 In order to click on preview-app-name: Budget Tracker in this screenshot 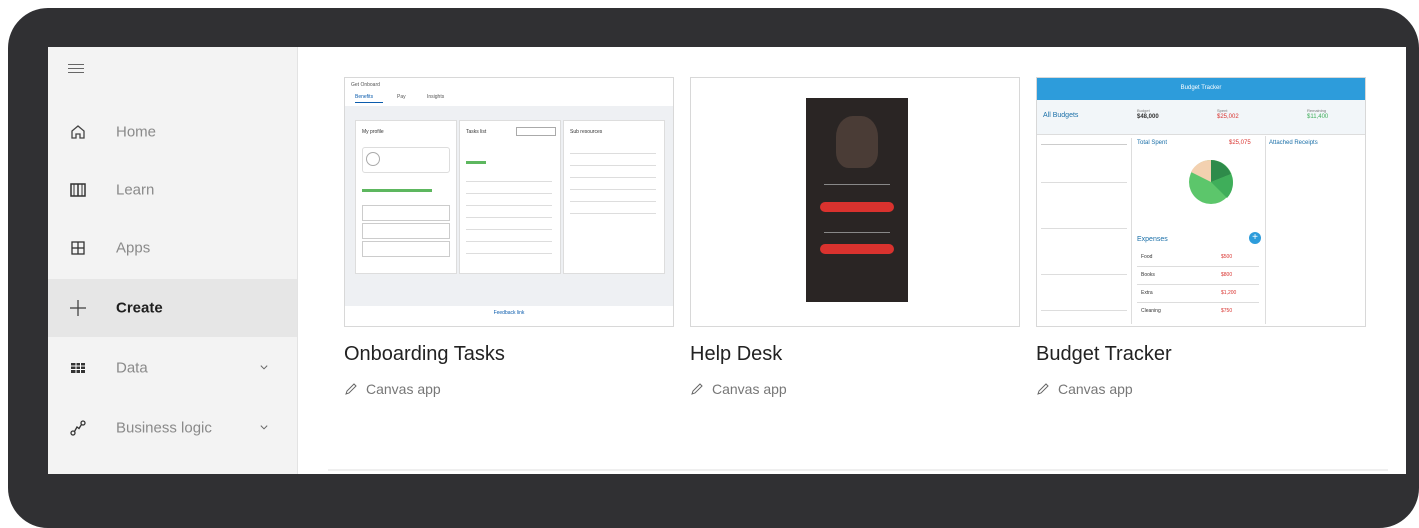, I will do `click(1201, 88)`.